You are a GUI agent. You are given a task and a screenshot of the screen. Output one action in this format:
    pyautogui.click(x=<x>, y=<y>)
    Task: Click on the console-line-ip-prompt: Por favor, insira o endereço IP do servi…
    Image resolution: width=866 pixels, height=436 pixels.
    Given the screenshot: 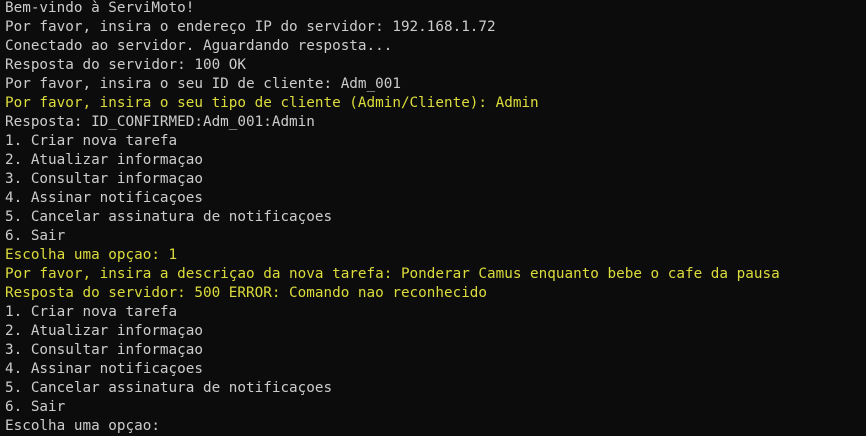 What is the action you would take?
    pyautogui.click(x=250, y=27)
    